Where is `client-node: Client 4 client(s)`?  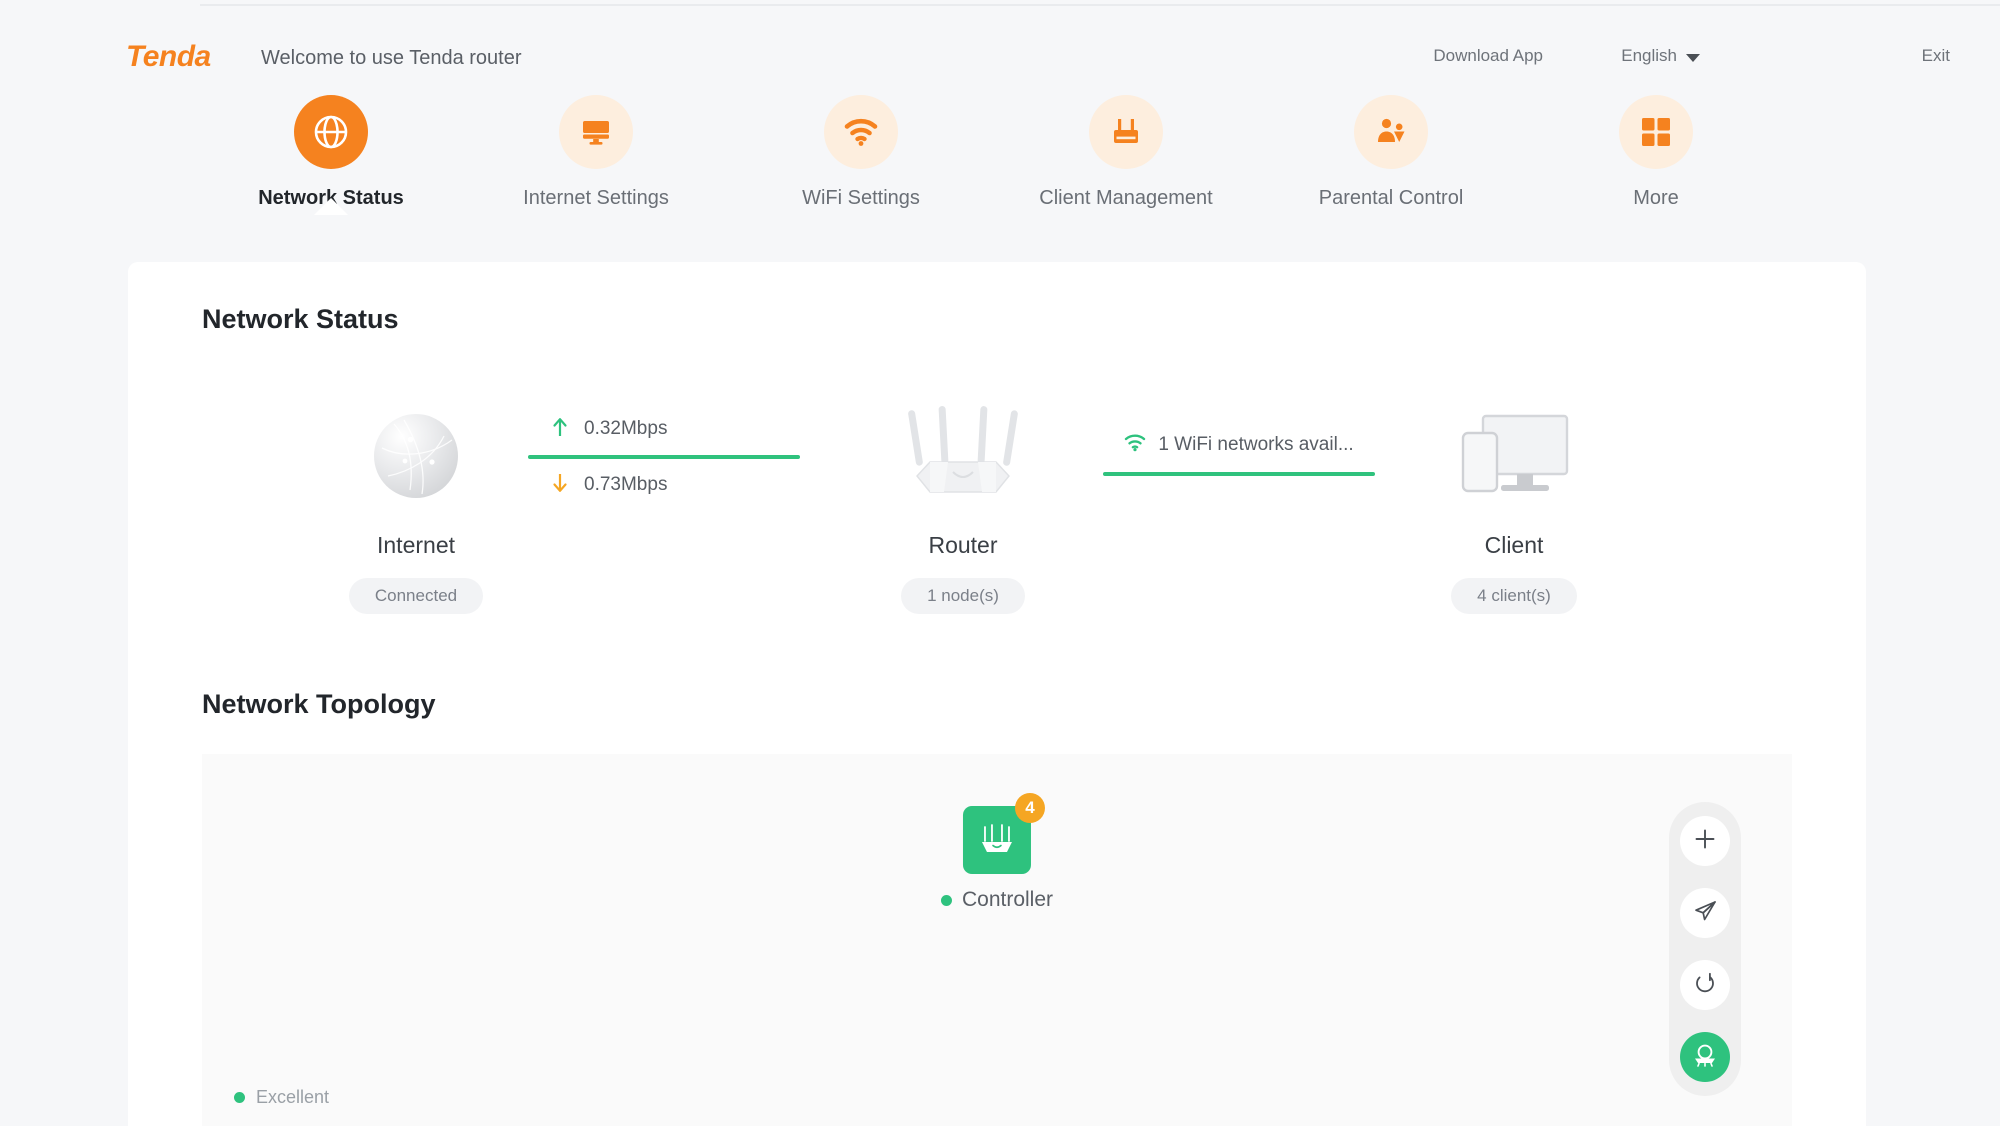 client-node: Client 4 client(s) is located at coordinates (1514, 508).